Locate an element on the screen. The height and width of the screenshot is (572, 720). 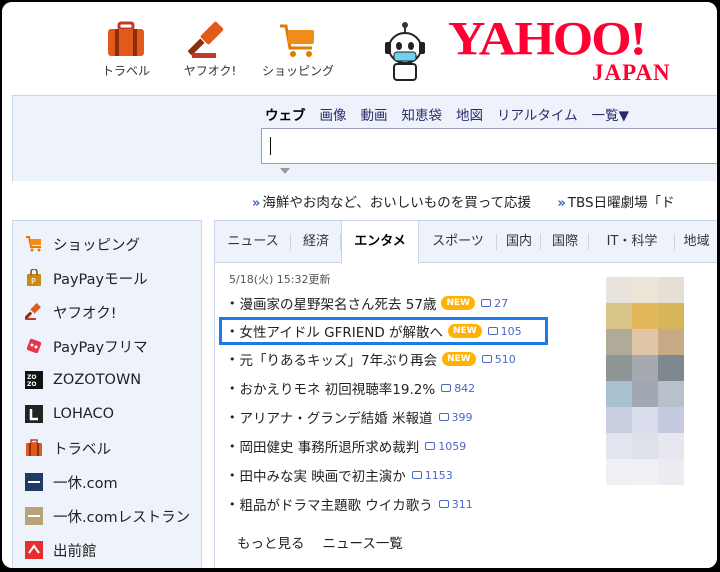
promo-link-2: » TBS日曜劇場「ド is located at coordinates (615, 203).